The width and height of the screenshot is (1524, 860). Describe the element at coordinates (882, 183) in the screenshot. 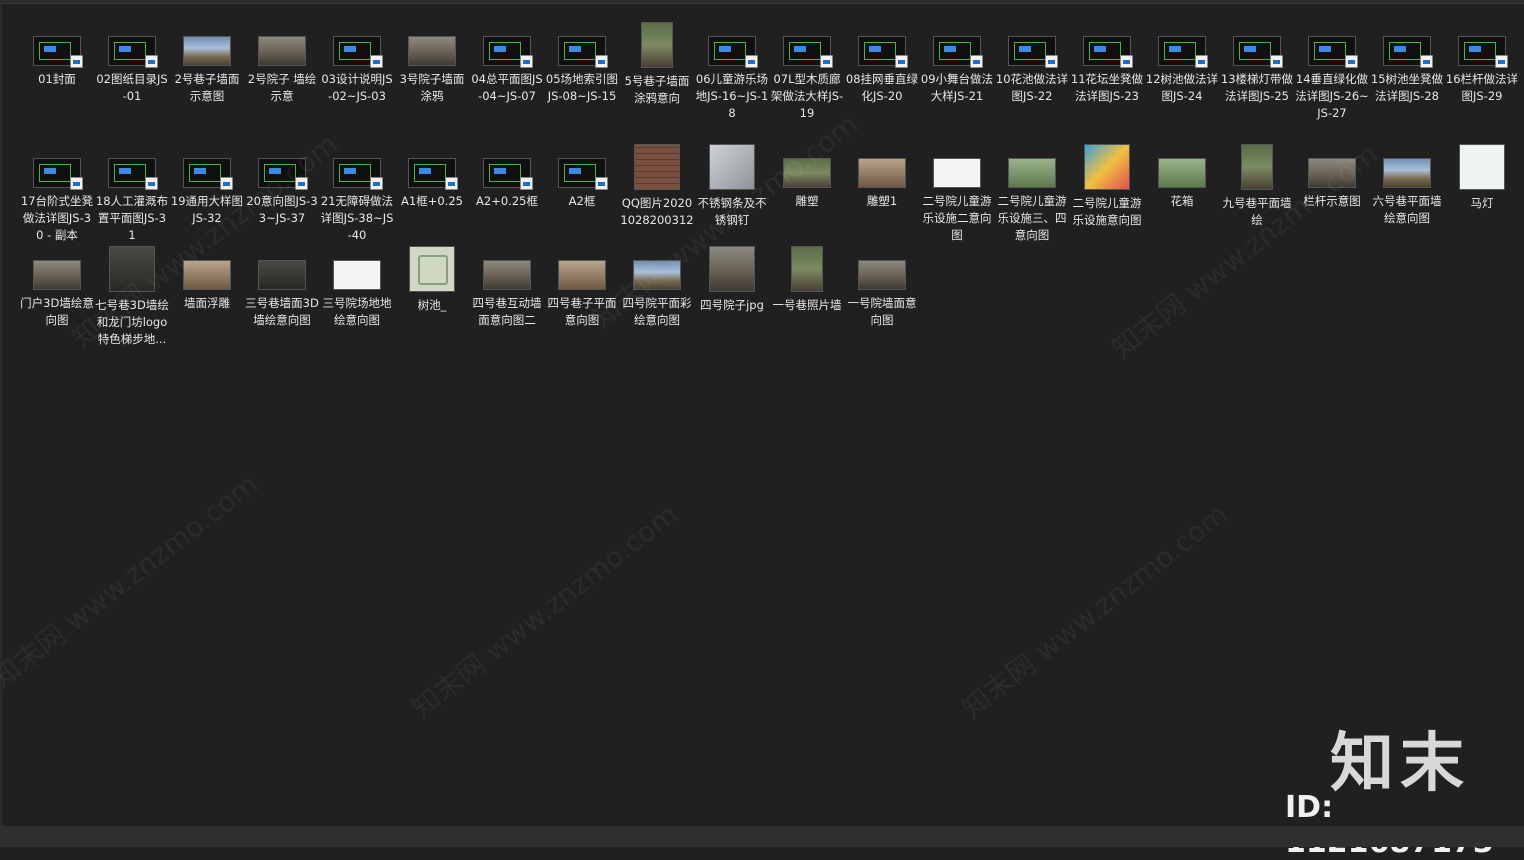

I see `file-item: 雕塑1` at that location.